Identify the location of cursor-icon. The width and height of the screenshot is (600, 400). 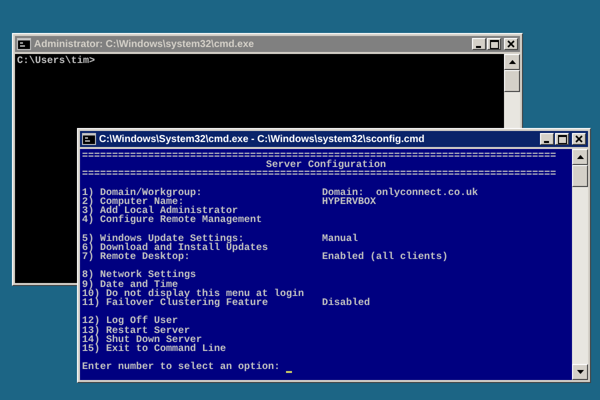
(289, 371).